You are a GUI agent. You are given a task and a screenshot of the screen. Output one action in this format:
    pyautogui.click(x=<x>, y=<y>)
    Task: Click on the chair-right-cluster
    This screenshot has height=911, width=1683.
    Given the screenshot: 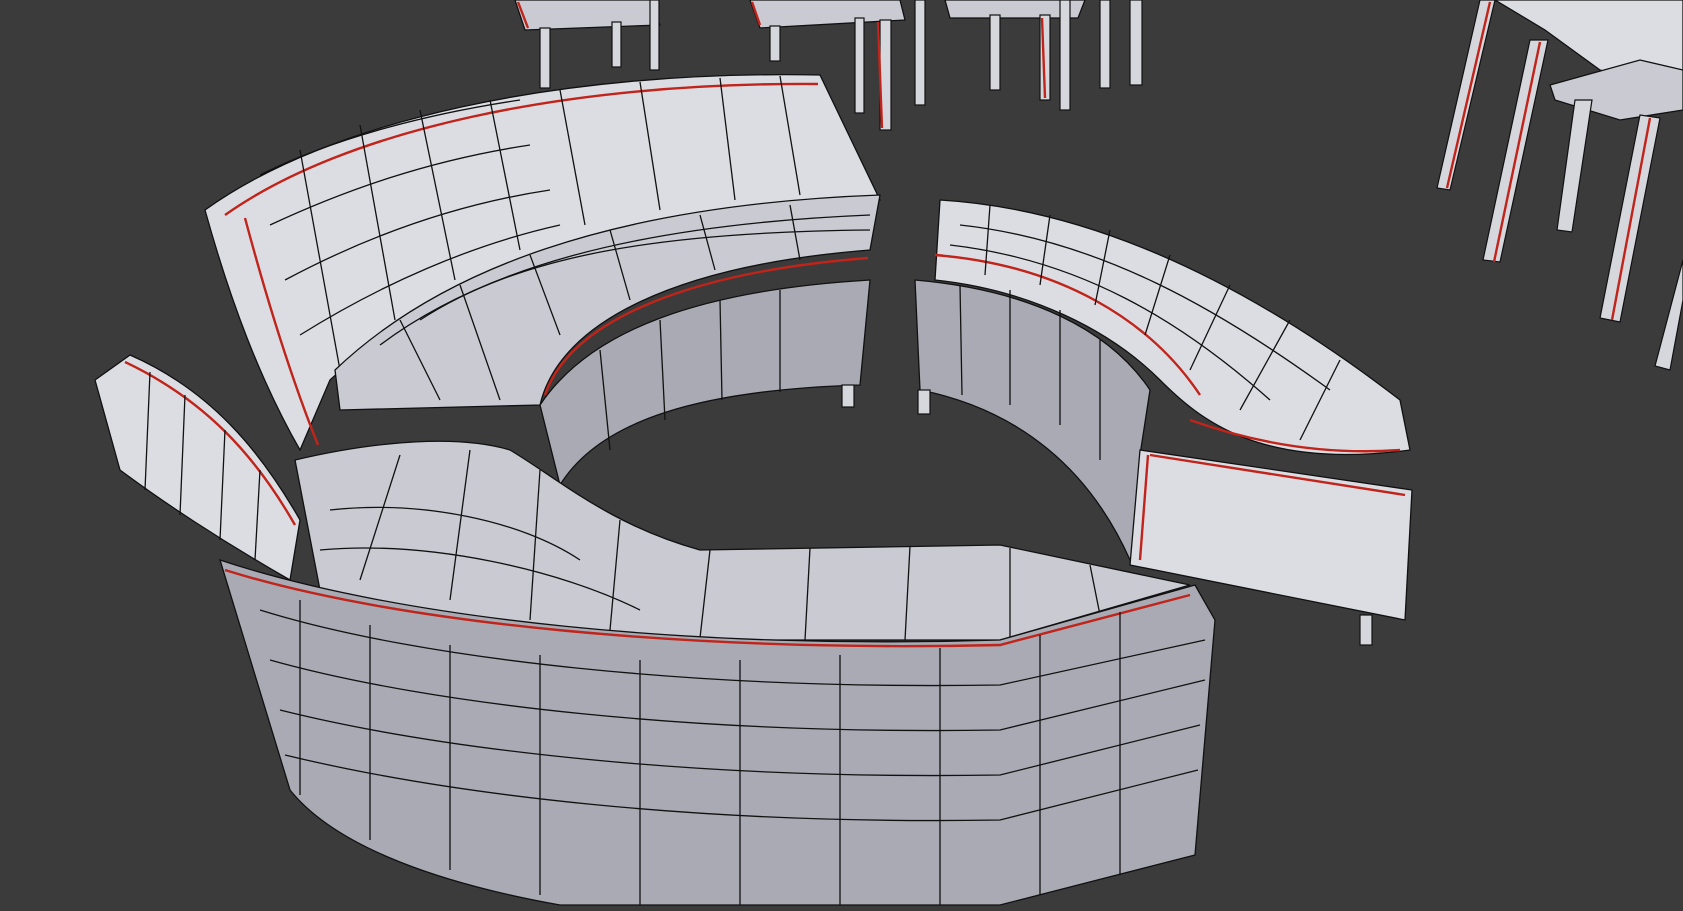 What is the action you would take?
    pyautogui.click(x=1559, y=185)
    